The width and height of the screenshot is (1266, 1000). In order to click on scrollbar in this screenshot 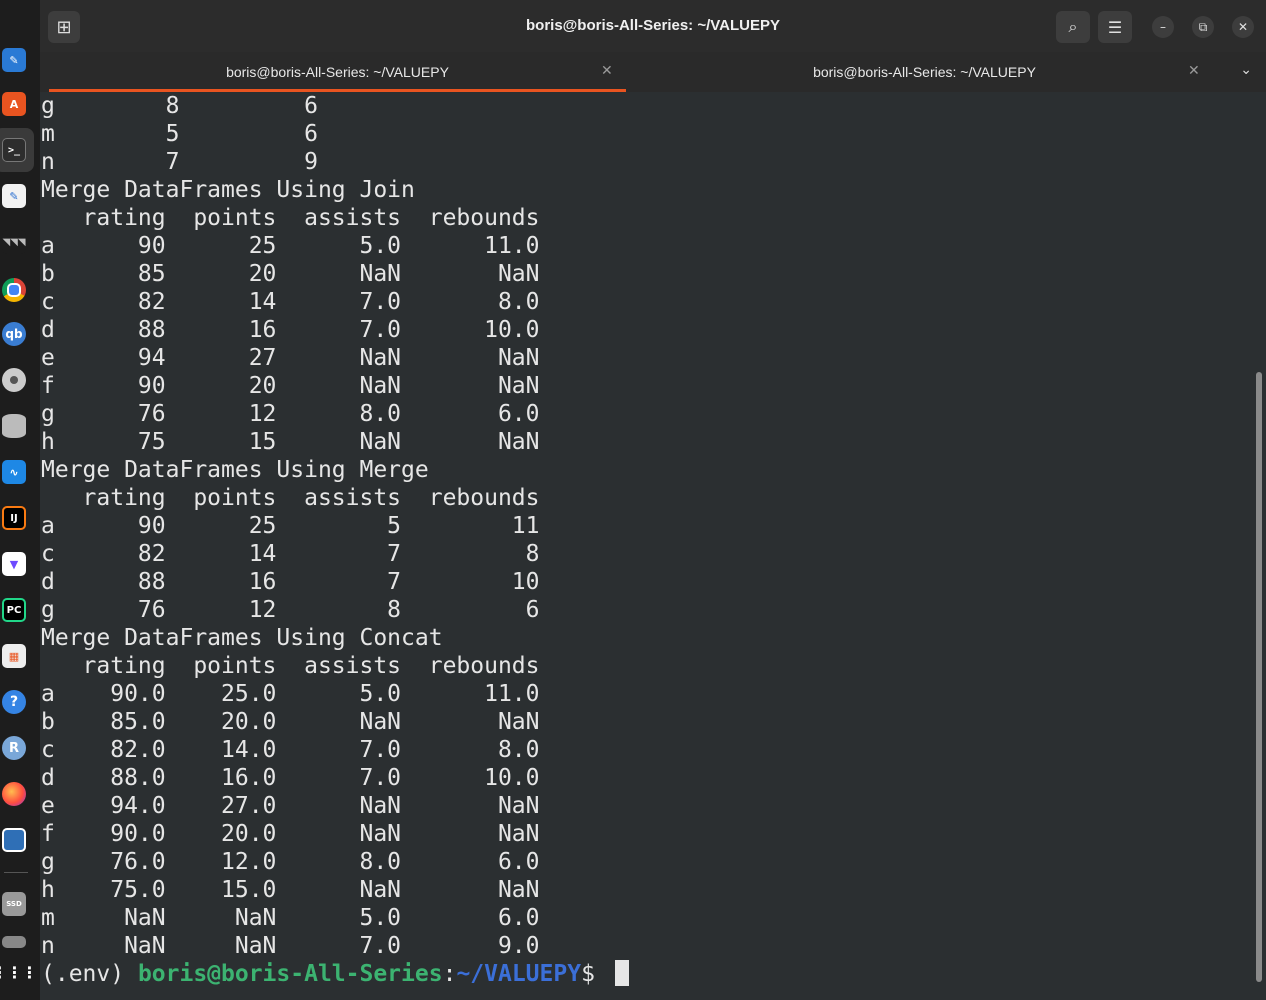, I will do `click(1259, 677)`.